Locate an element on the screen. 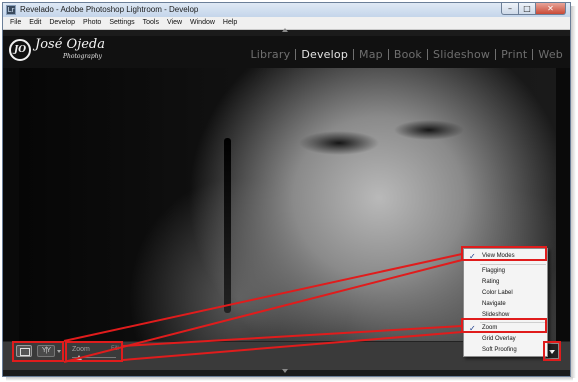  menu-item-color-label: Color Label is located at coordinates (505, 293).